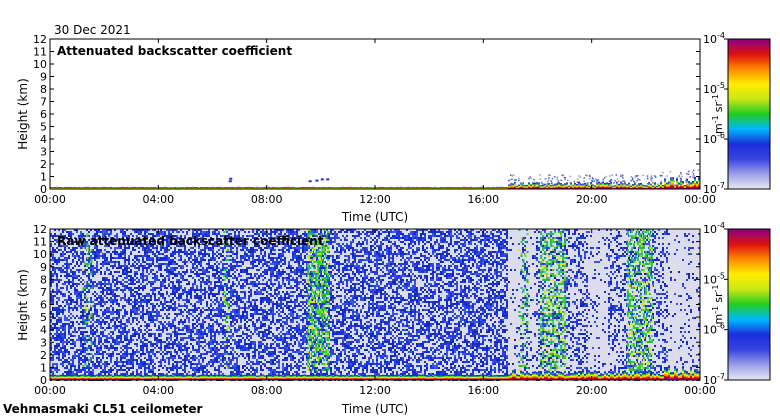  Describe the element at coordinates (40, 52) in the screenshot. I see `y-tick-label: 11` at that location.